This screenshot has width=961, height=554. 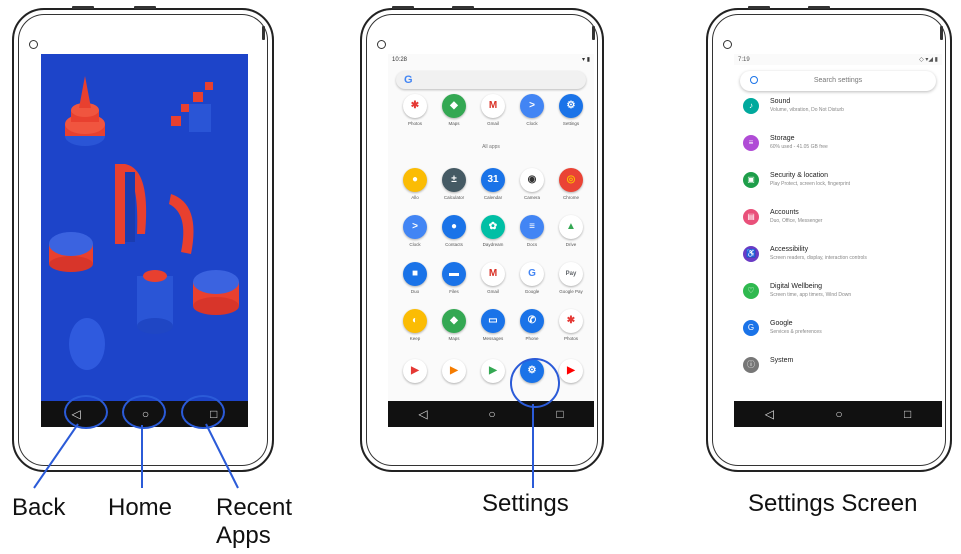 What do you see at coordinates (833, 503) in the screenshot?
I see `settings-screen-label: Settings Screen` at bounding box center [833, 503].